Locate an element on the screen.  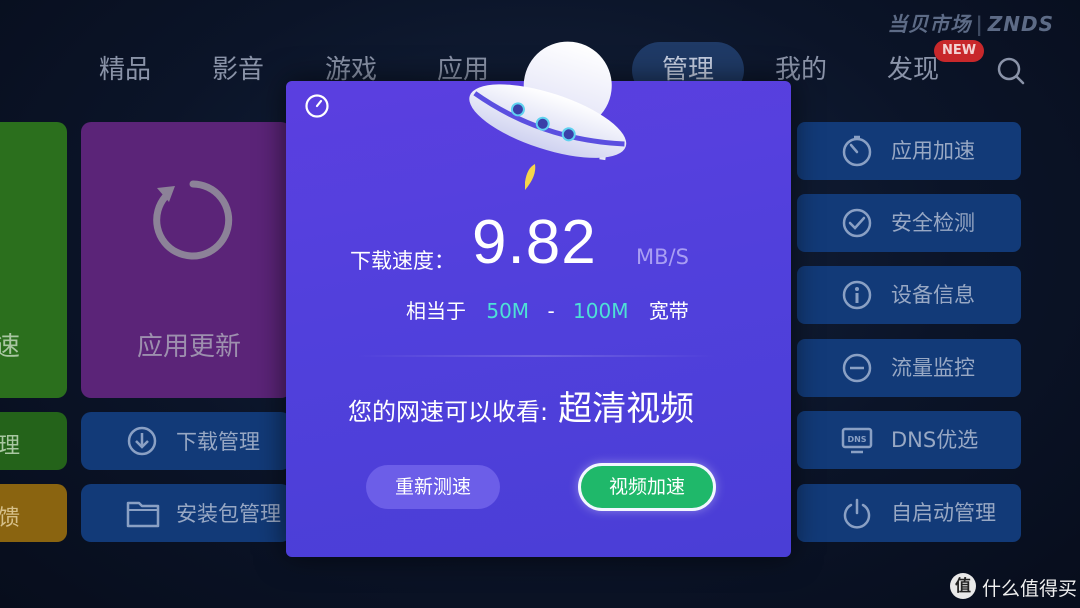
watch-quality-line: 您的网速可以收看: 超清视频 is located at coordinates (521, 405).